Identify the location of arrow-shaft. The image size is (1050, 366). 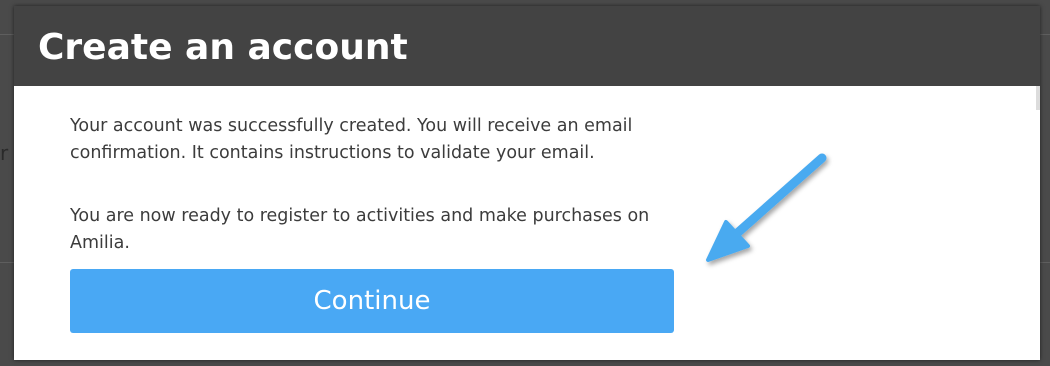
(778, 197).